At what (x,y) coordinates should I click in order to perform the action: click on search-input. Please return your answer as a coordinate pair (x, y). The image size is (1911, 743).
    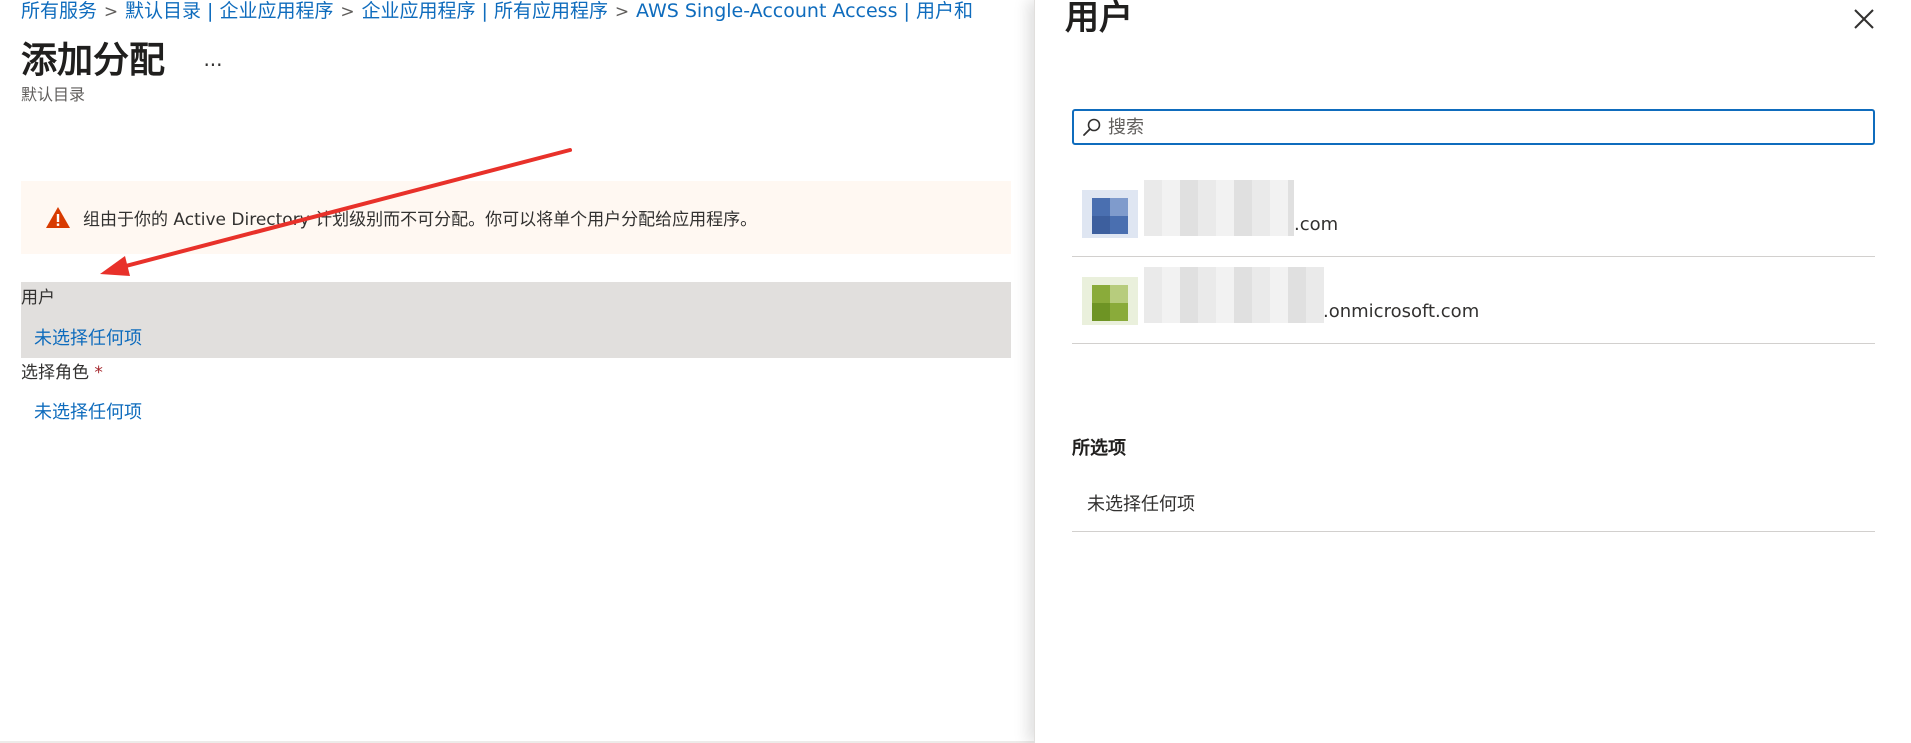
    Looking at the image, I should click on (1488, 127).